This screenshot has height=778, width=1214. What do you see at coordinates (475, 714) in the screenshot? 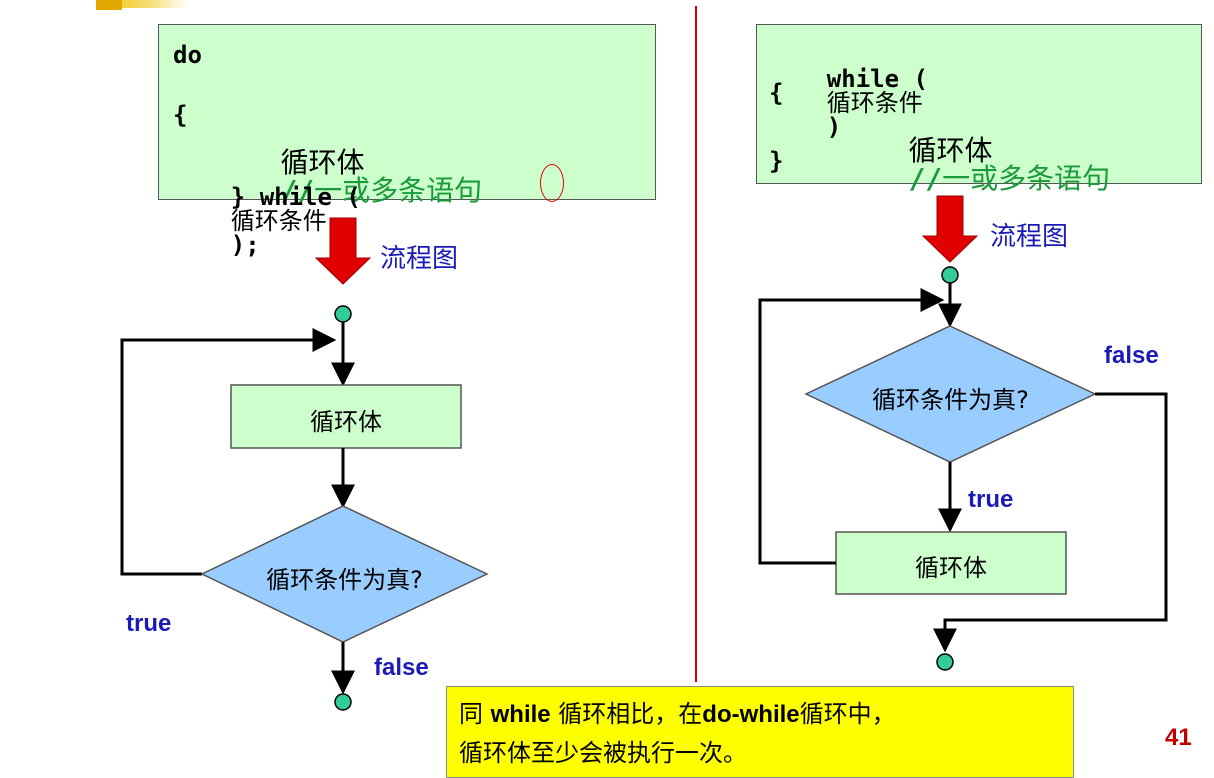
I see `note-text: 同` at bounding box center [475, 714].